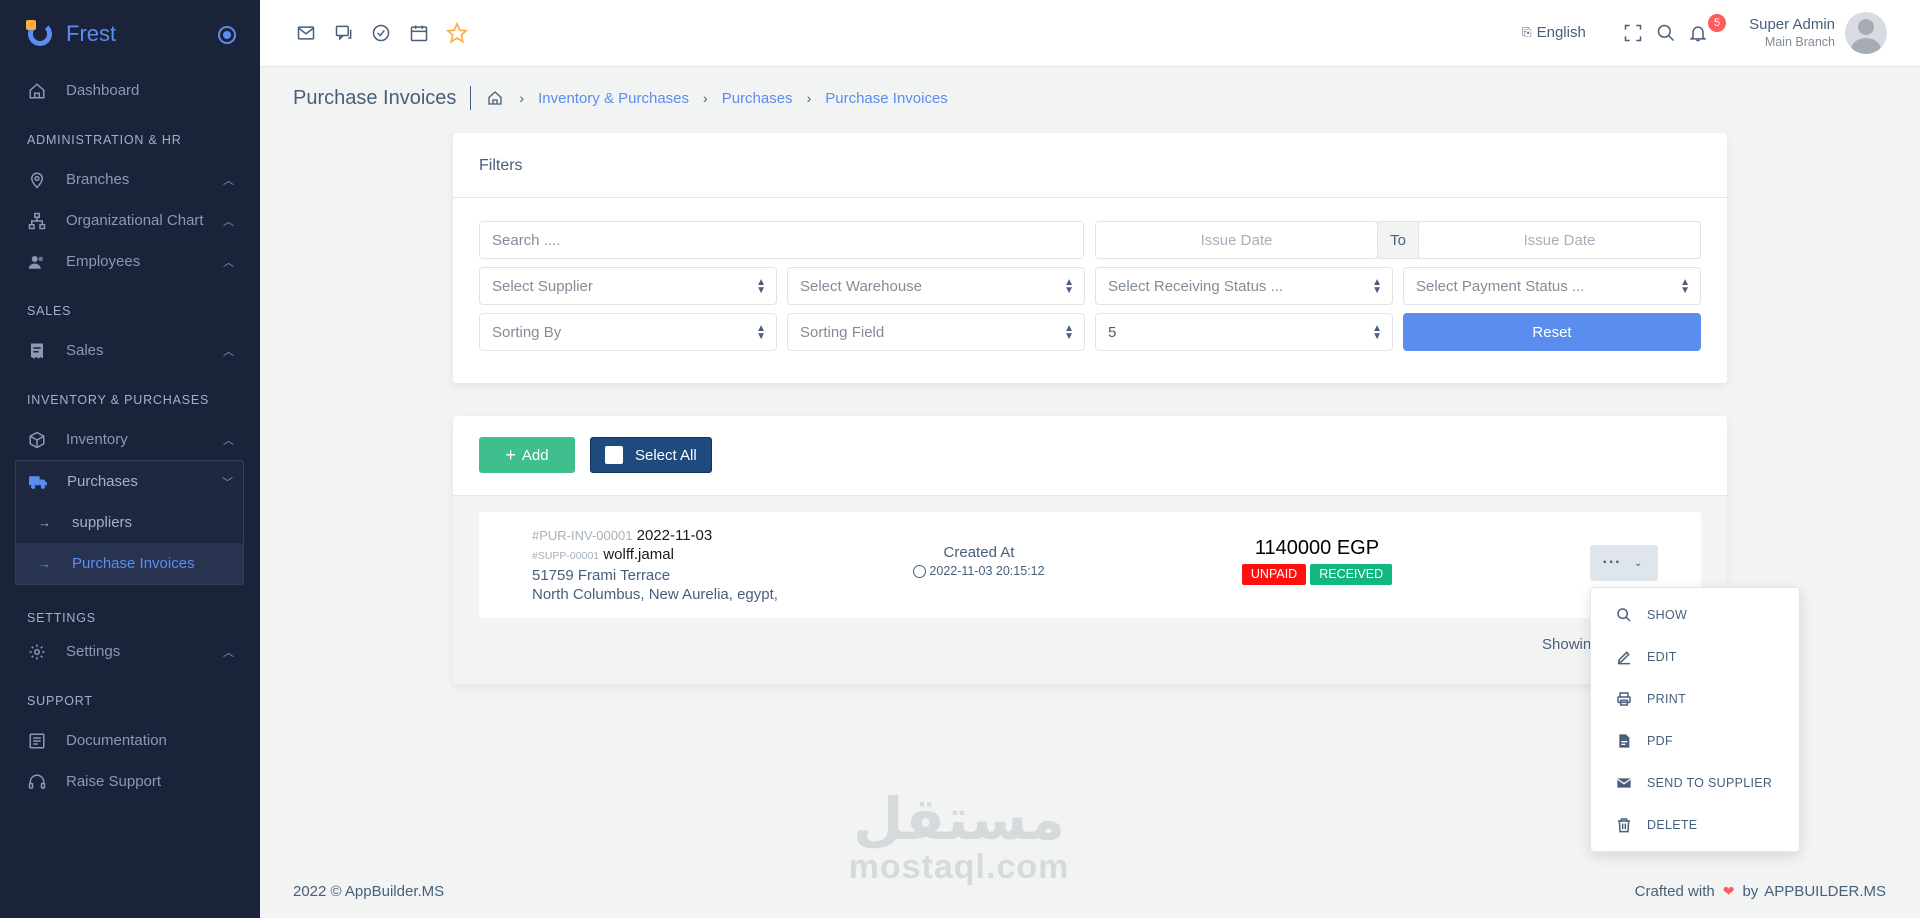  What do you see at coordinates (1398, 240) in the screenshot?
I see `date-range-to-label: To` at bounding box center [1398, 240].